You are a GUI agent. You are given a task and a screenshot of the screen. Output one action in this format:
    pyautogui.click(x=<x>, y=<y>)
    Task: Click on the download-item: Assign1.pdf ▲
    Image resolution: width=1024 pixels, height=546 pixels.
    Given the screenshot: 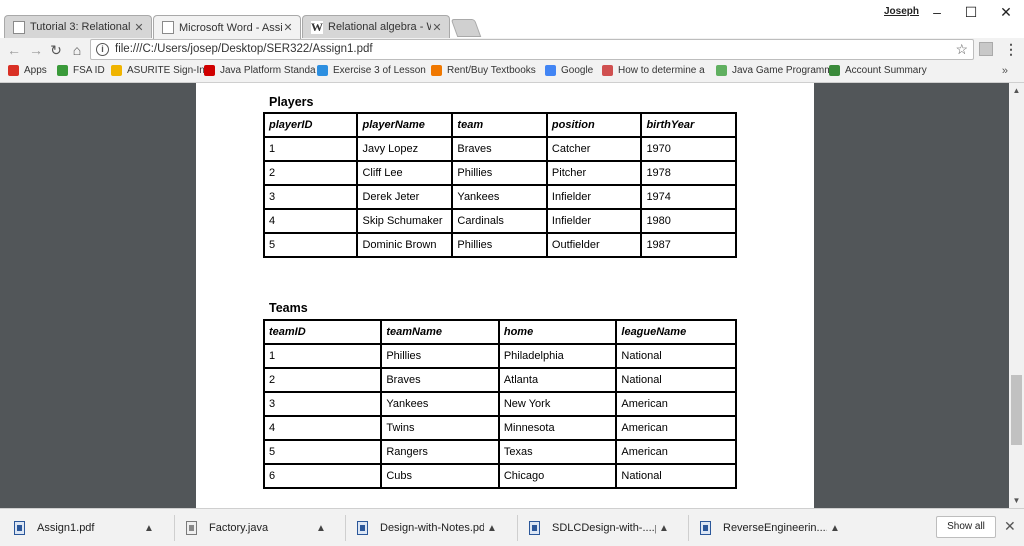 What is the action you would take?
    pyautogui.click(x=85, y=528)
    